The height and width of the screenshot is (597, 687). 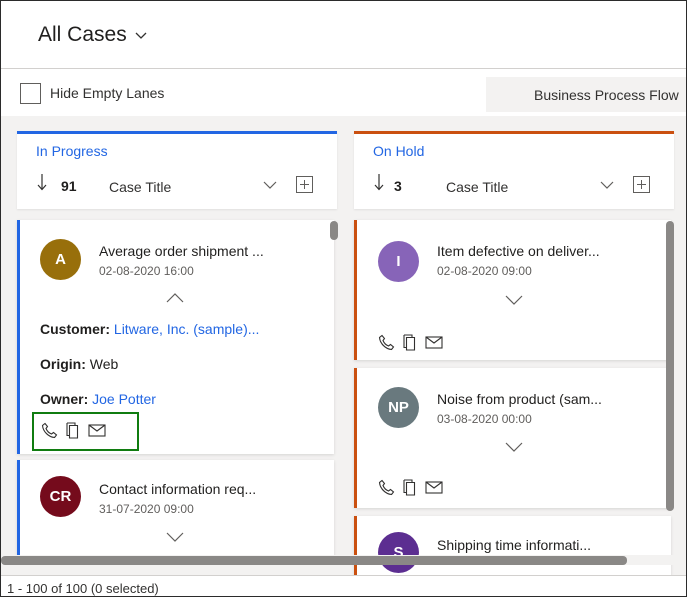 I want to click on lane-title: On Hold, so click(x=399, y=151).